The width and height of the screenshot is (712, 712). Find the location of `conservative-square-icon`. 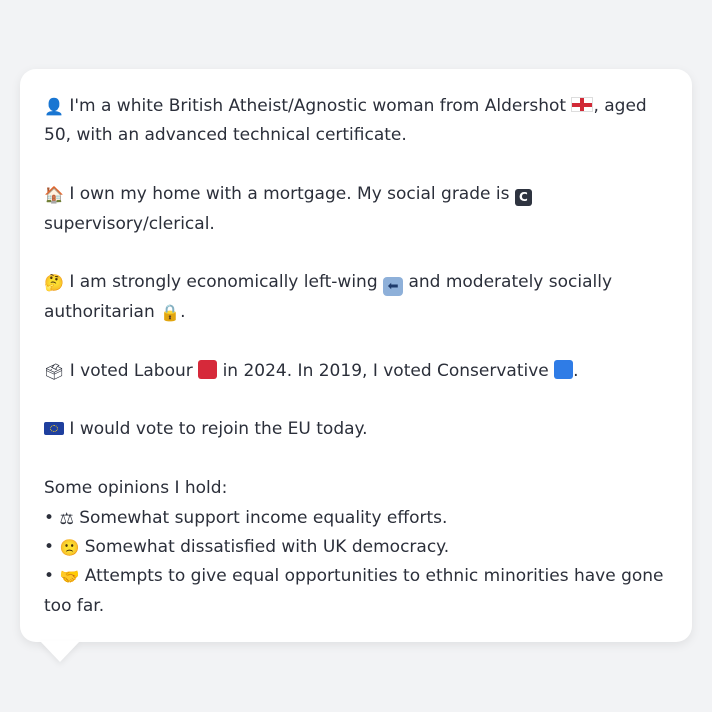

conservative-square-icon is located at coordinates (564, 369).